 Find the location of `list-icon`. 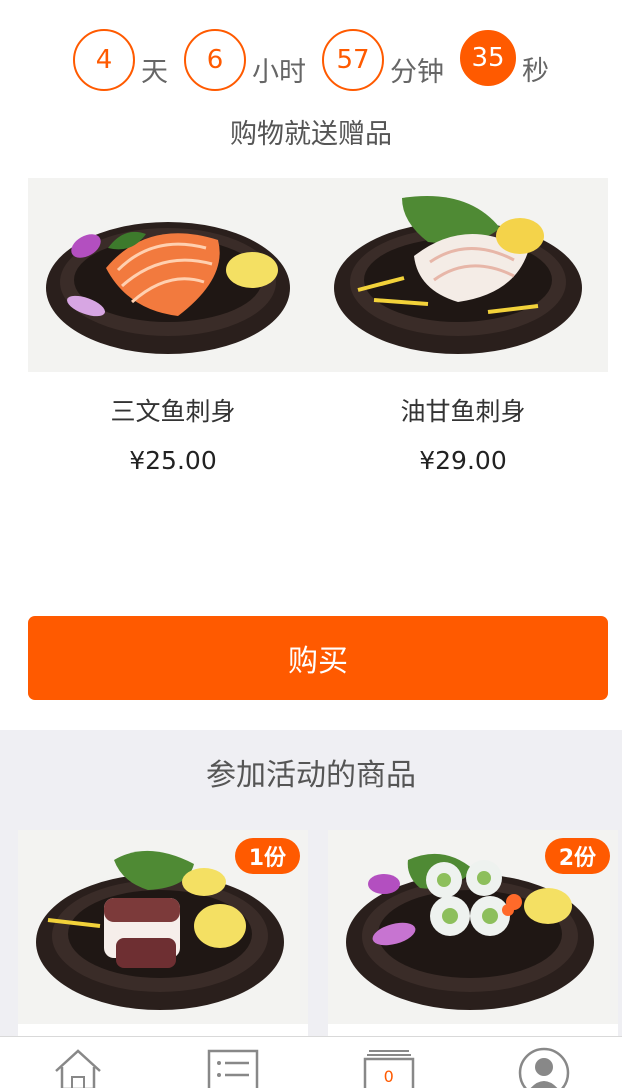

list-icon is located at coordinates (233, 1067).